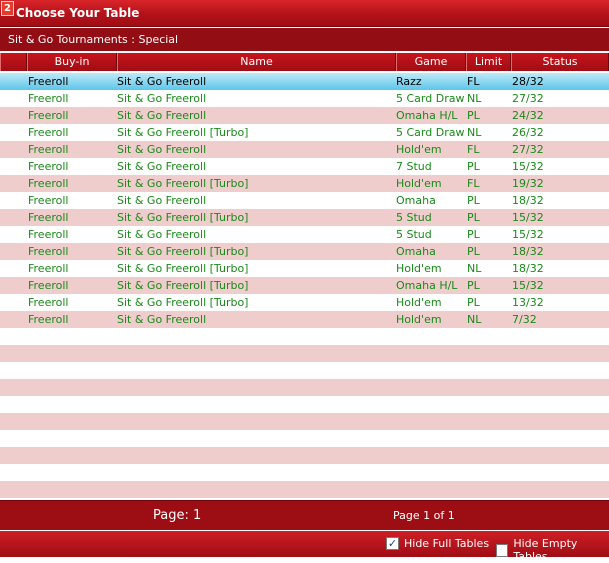 This screenshot has width=609, height=563. Describe the element at coordinates (304, 166) in the screenshot. I see `table-row: Freeroll Sit & Go Freeroll 7 Stud PL 15/32` at that location.